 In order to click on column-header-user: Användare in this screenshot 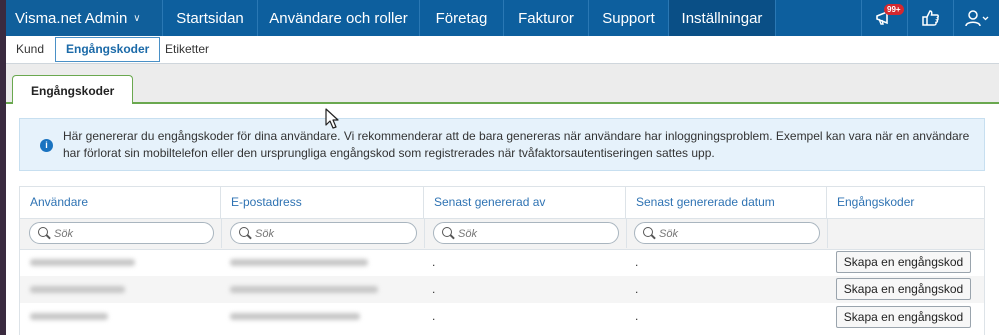, I will do `click(120, 202)`.